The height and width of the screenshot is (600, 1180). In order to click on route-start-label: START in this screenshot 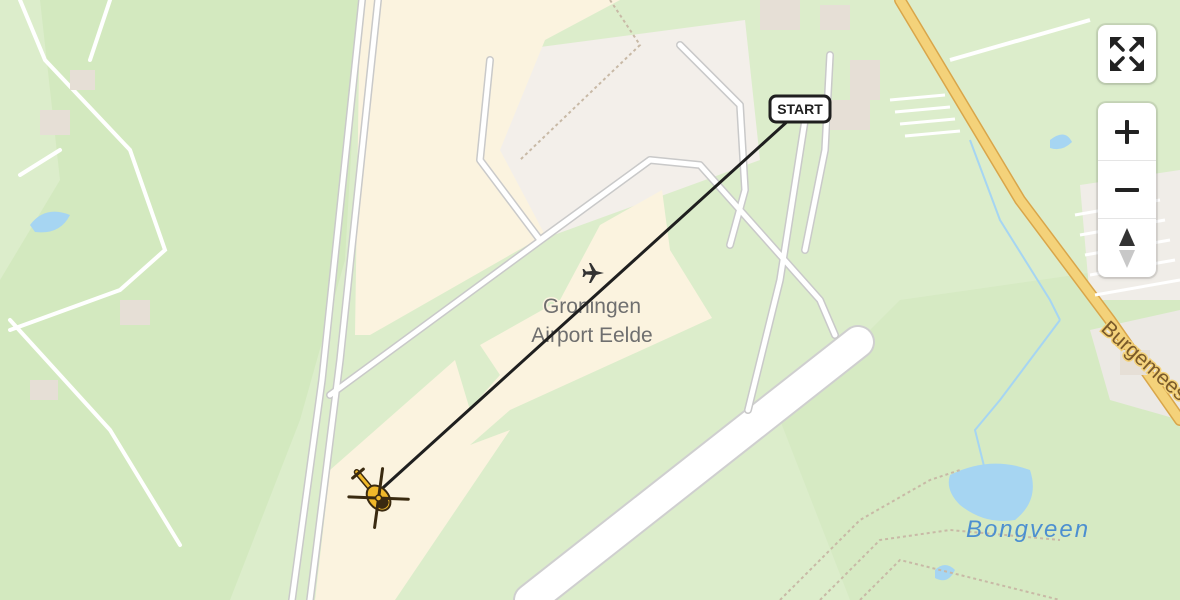, I will do `click(800, 109)`.